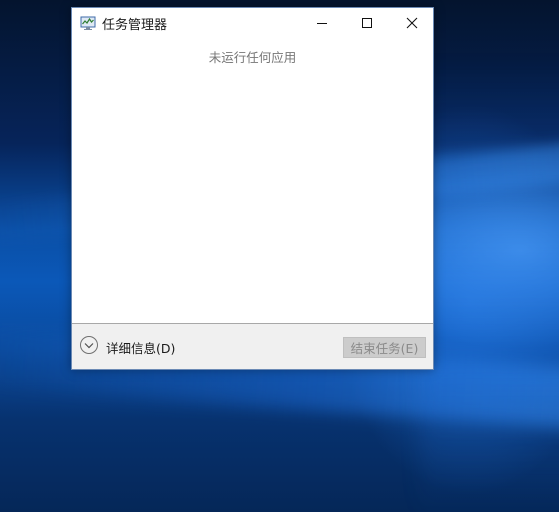  What do you see at coordinates (384, 347) in the screenshot?
I see `end-task-button: 结束任务(E)` at bounding box center [384, 347].